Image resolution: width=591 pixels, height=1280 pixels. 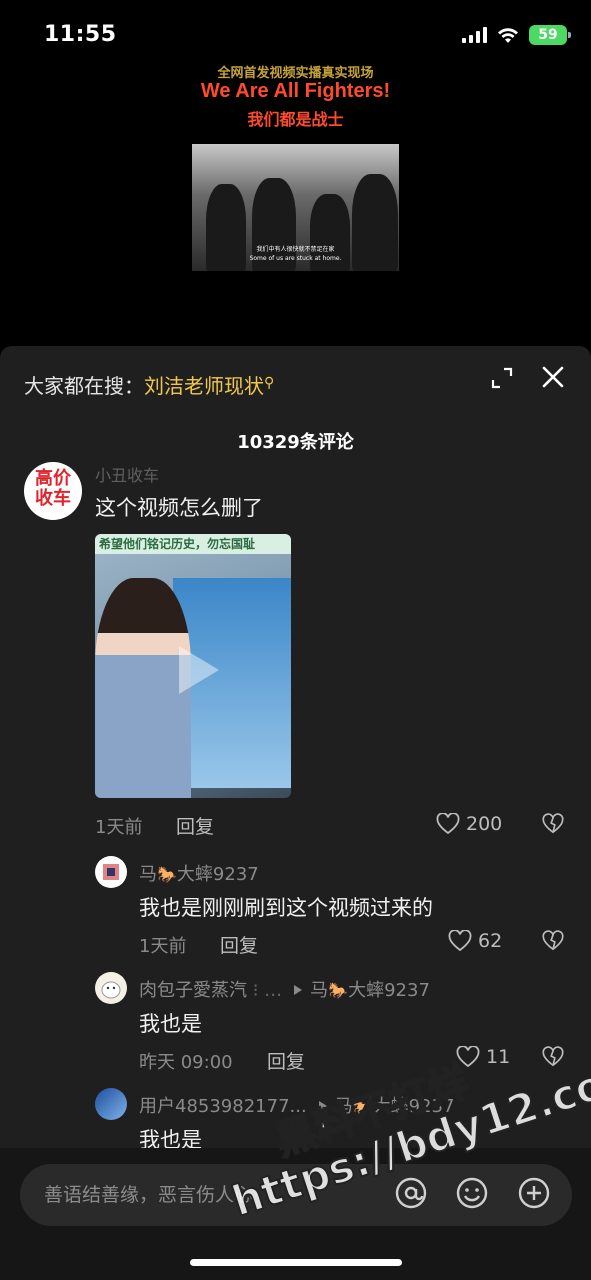 I want to click on add-icon, so click(x=534, y=1193).